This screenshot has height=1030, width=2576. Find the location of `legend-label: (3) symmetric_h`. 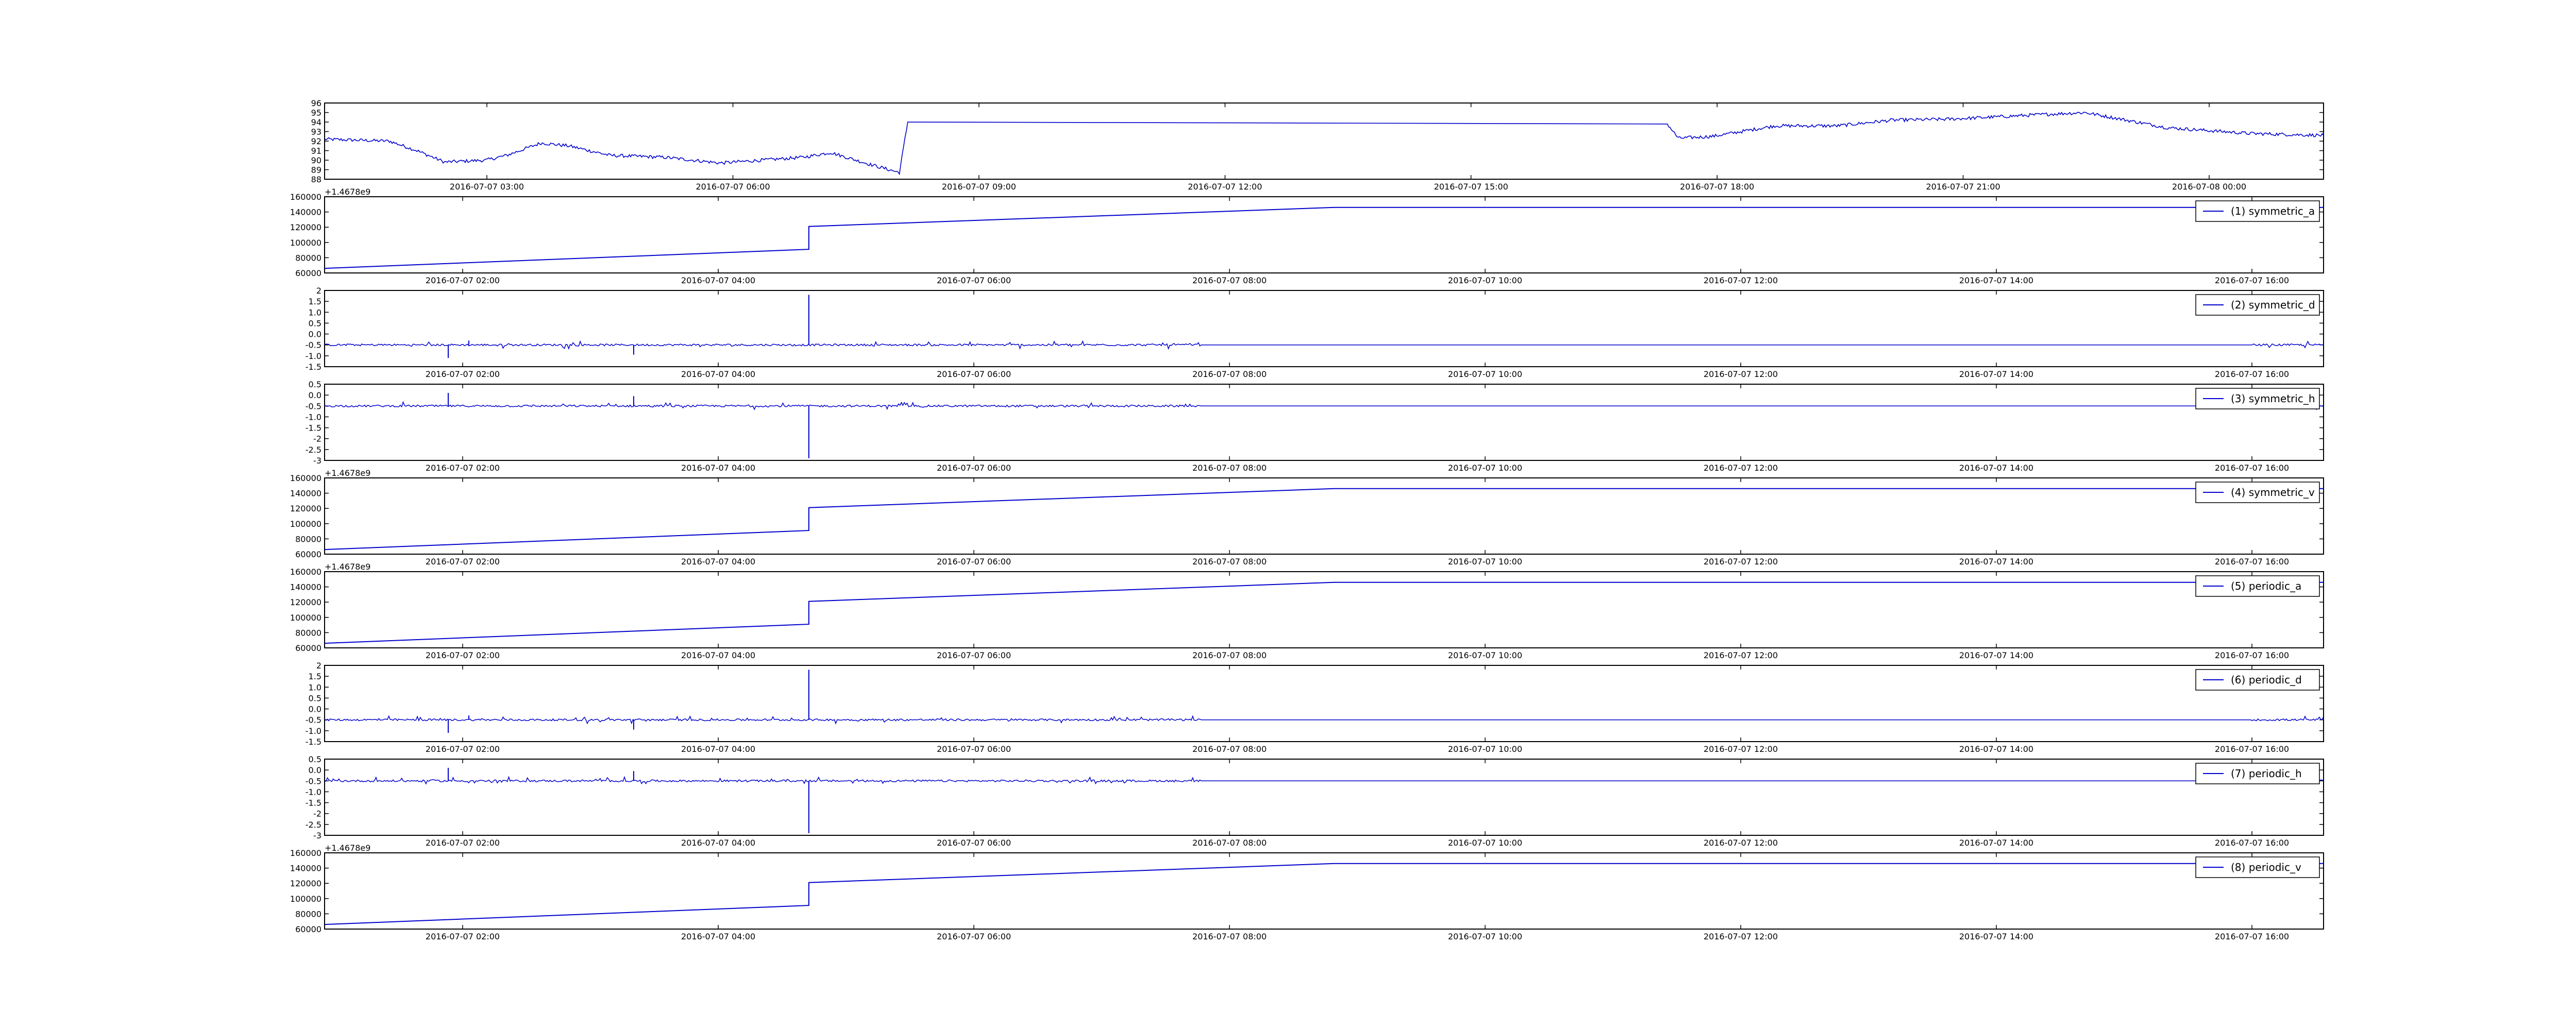

legend-label: (3) symmetric_h is located at coordinates (2273, 399).